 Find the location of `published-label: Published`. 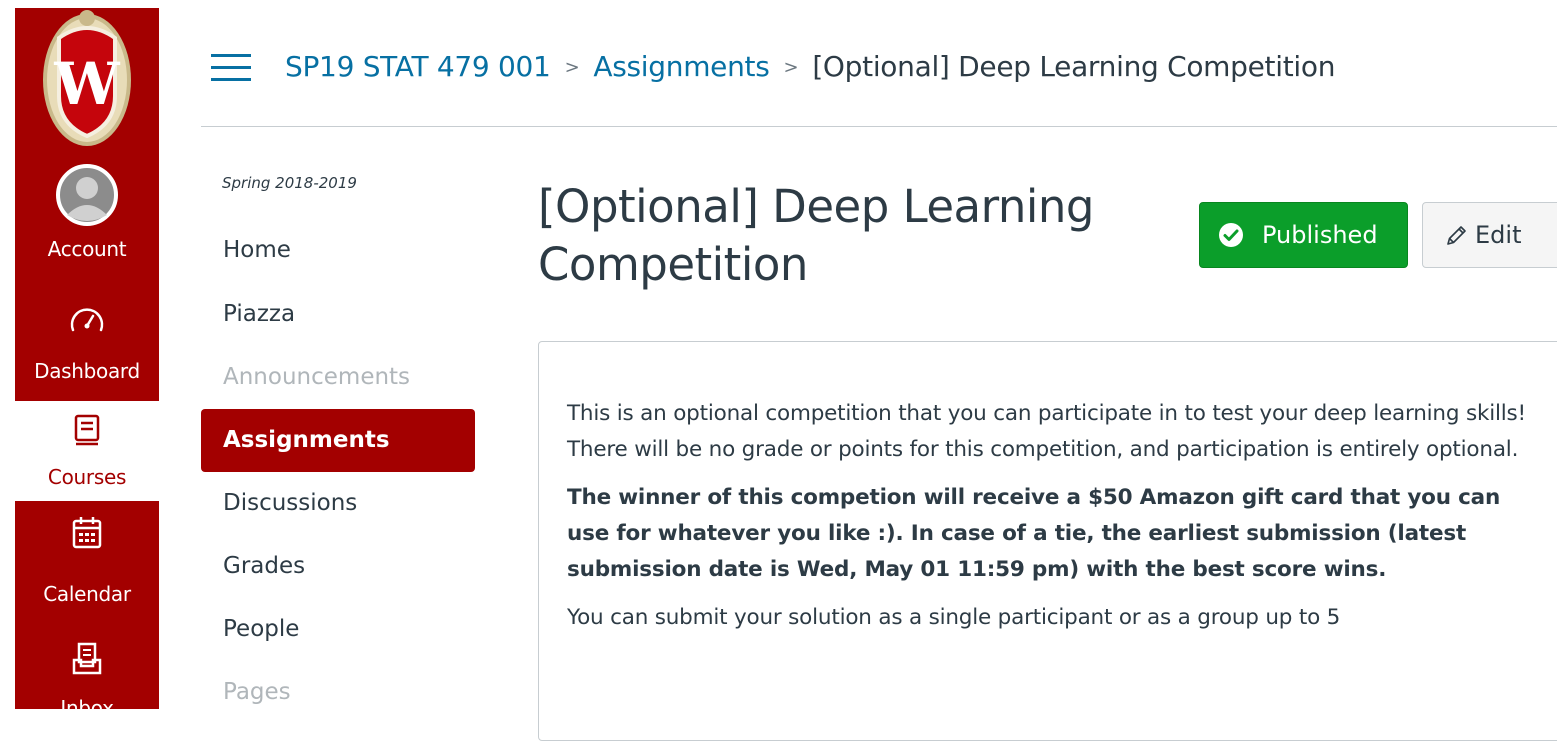

published-label: Published is located at coordinates (1320, 235).